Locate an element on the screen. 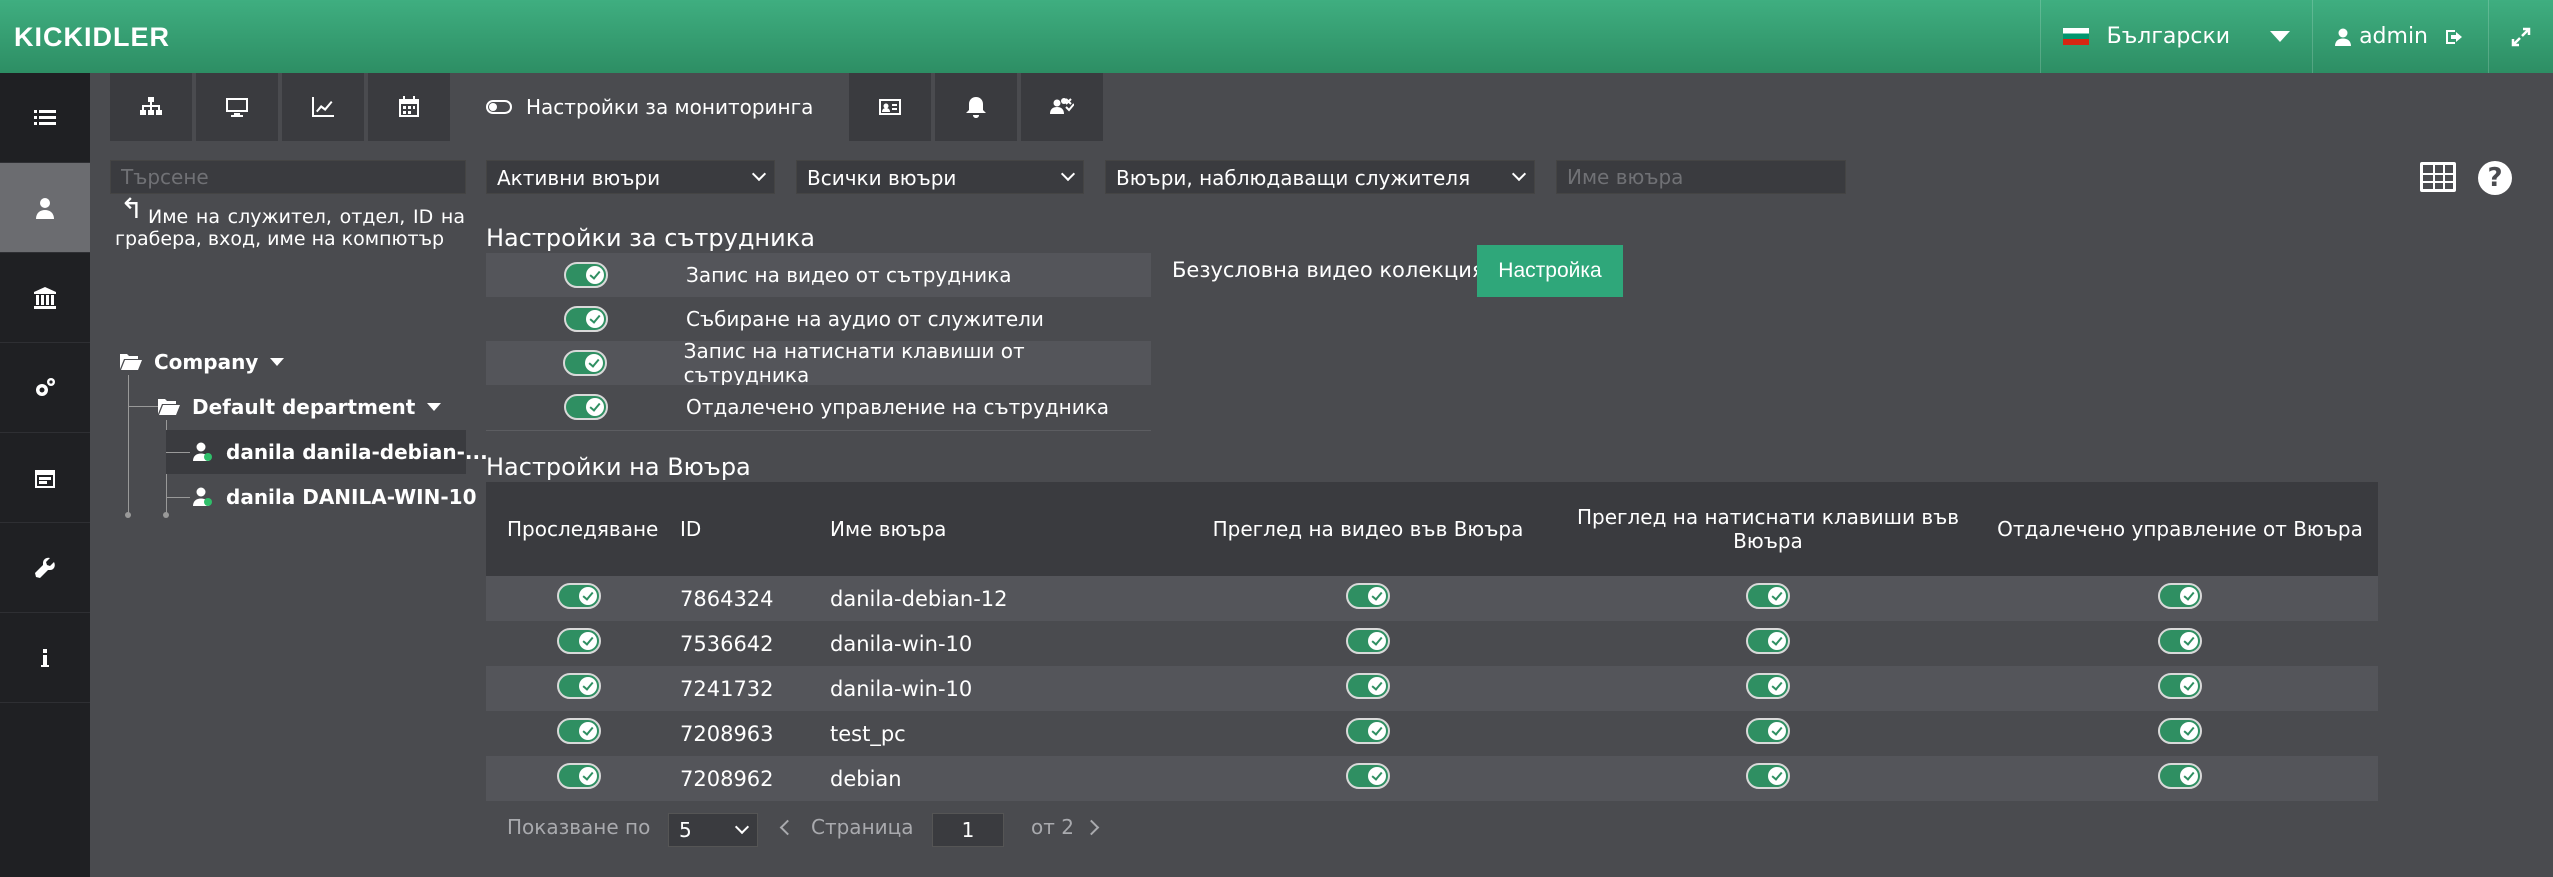 Image resolution: width=2553 pixels, height=877 pixels. sidebar-item-organization is located at coordinates (45, 298).